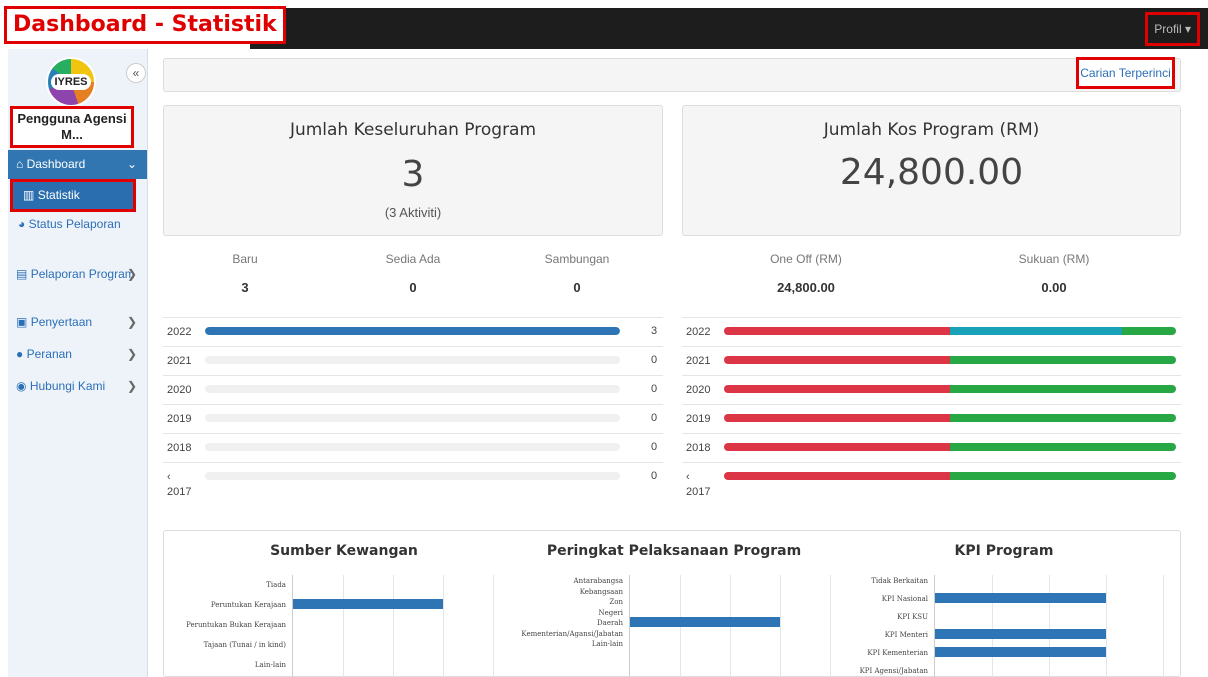 The width and height of the screenshot is (1208, 677). I want to click on chart-category-label: KPI KSU, so click(912, 617).